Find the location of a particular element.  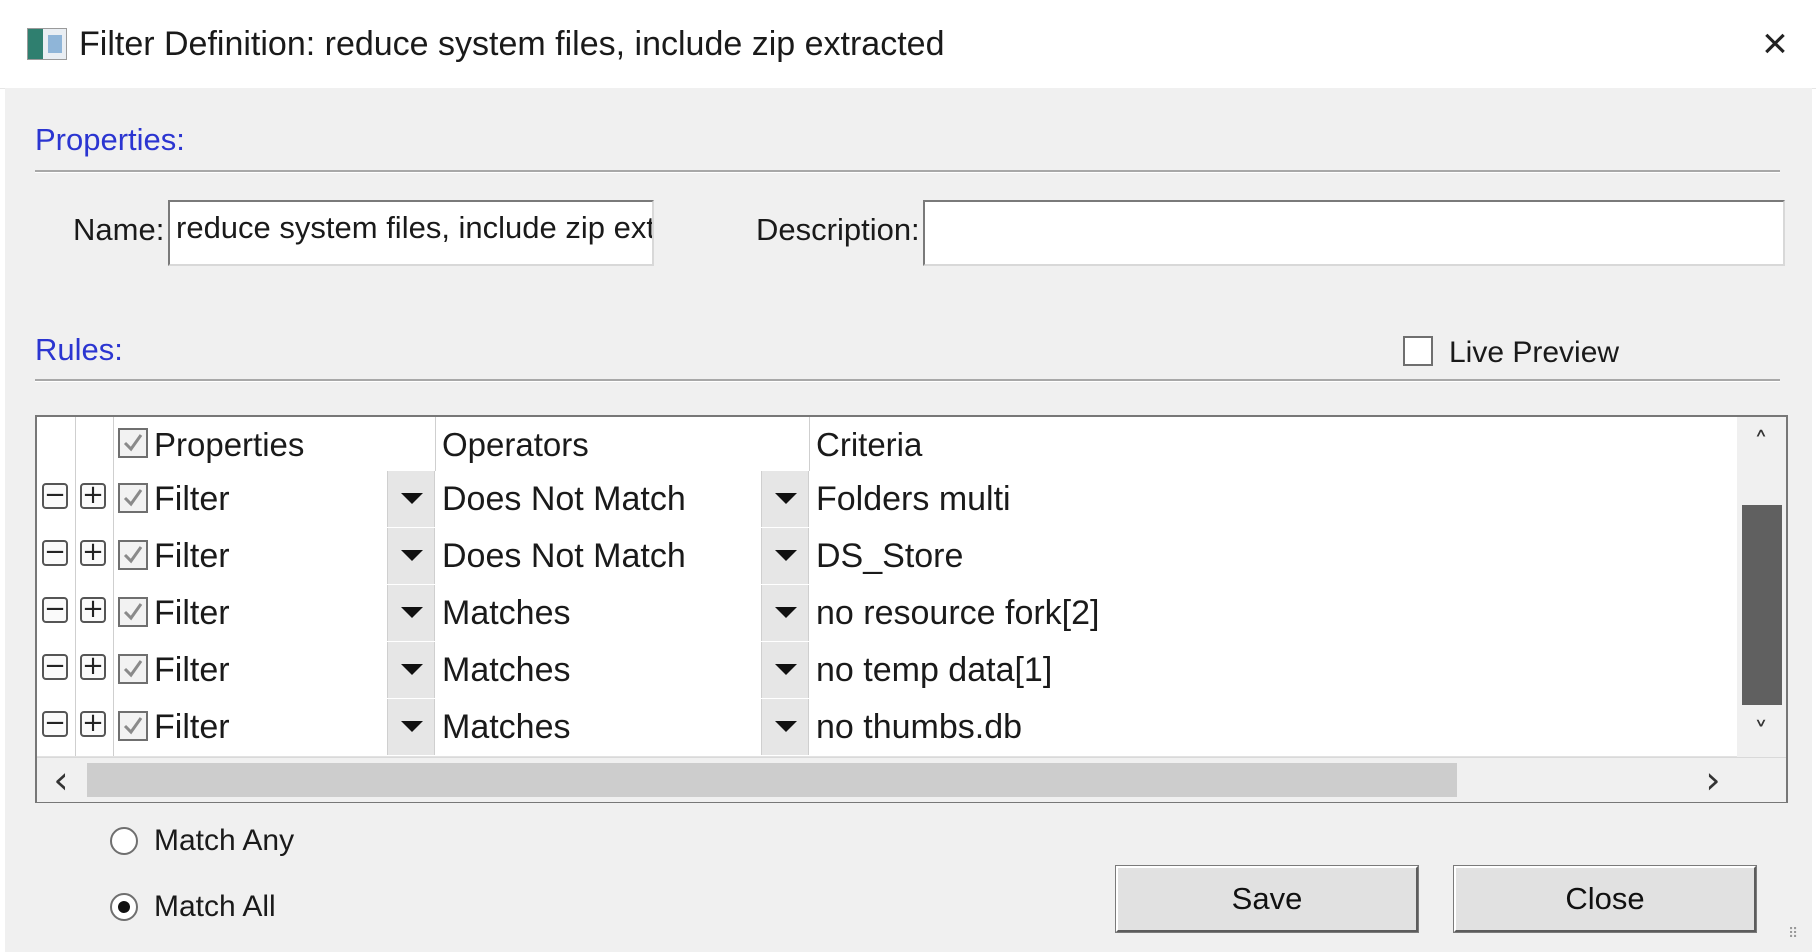

horizontal-scrollbar: ‹ › is located at coordinates (911, 779).